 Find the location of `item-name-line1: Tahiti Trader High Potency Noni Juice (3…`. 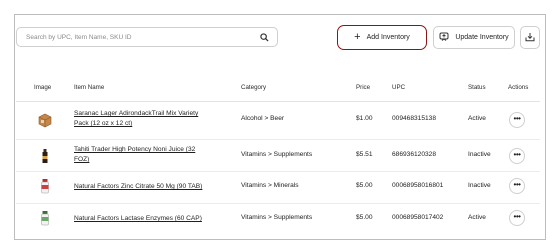

item-name-line1: Tahiti Trader High Potency Noni Juice (3… is located at coordinates (135, 149).